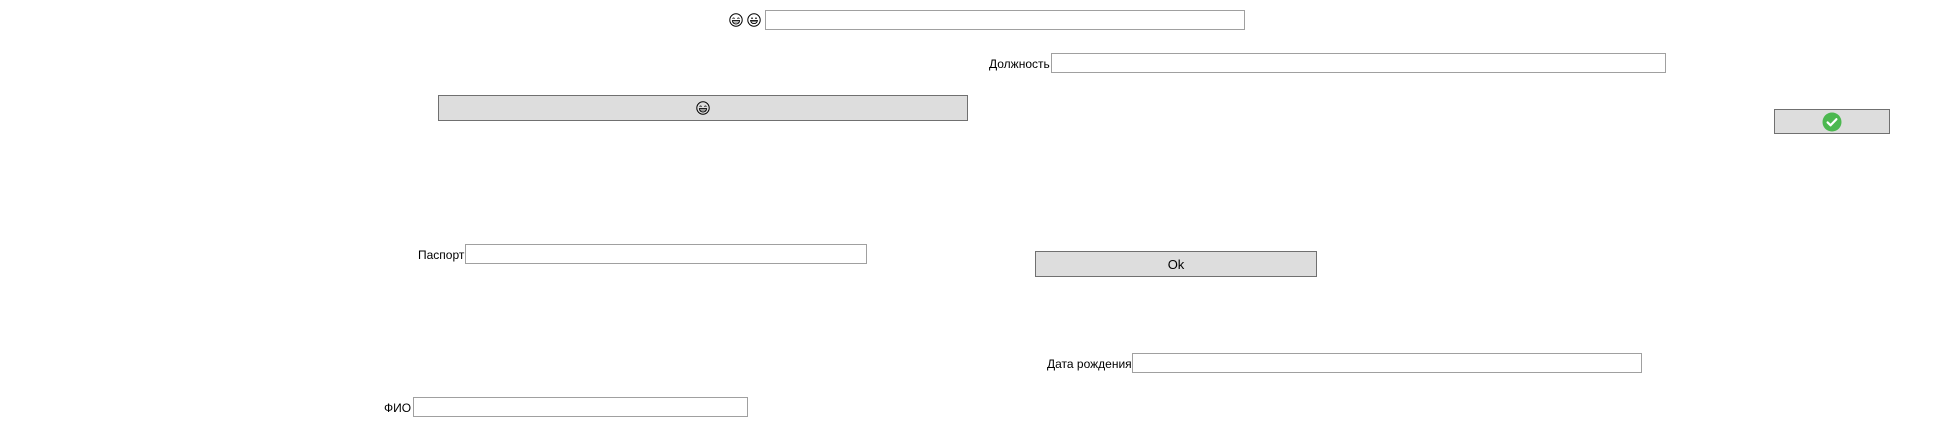 The width and height of the screenshot is (1944, 427). Describe the element at coordinates (1005, 20) in the screenshot. I see `top-text-input` at that location.